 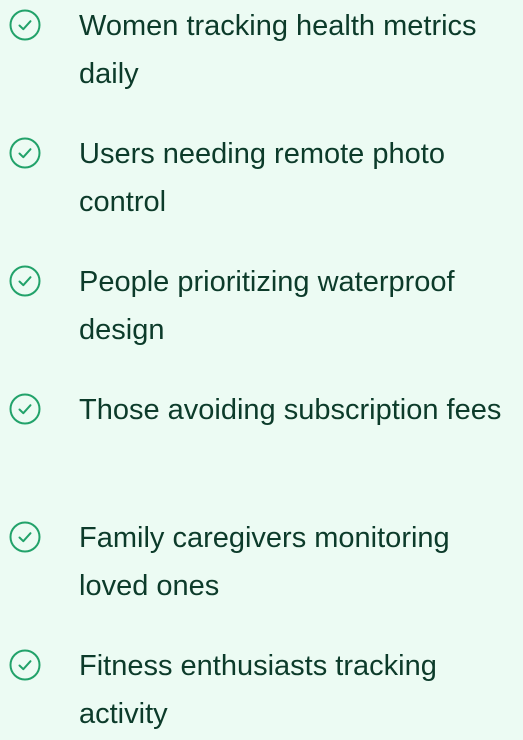 I want to click on list-item-label: Fitness enthusiasts tracking activity, so click(x=258, y=690).